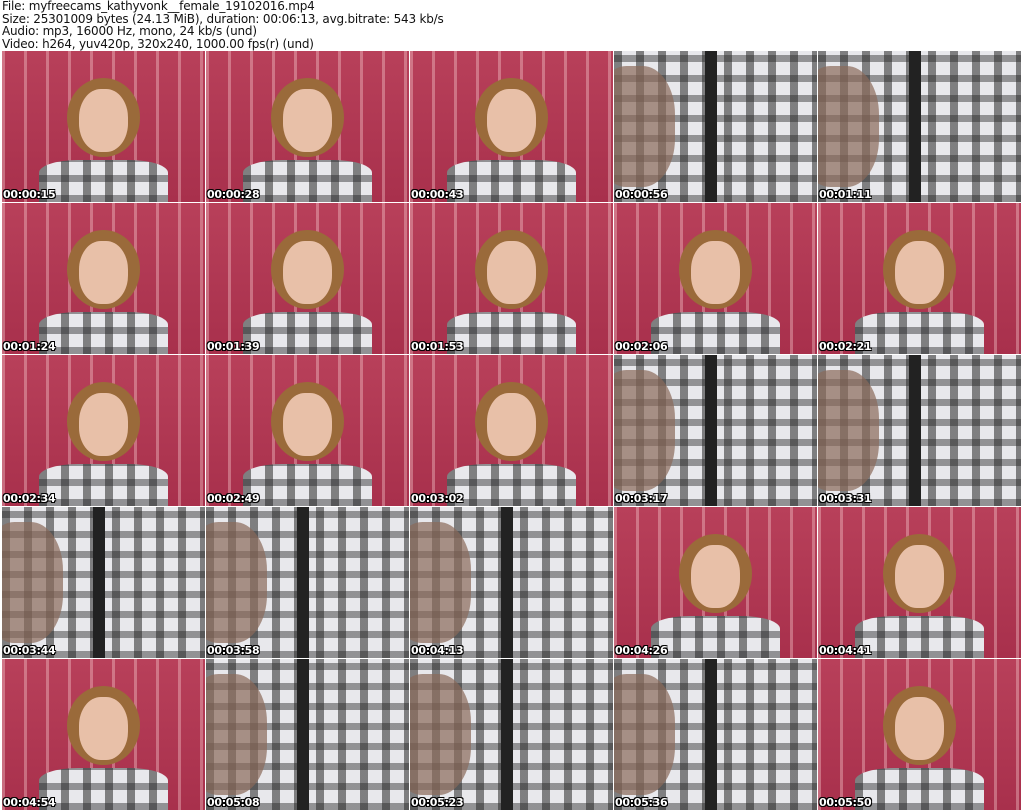  What do you see at coordinates (437, 650) in the screenshot?
I see `thumbnail-timestamp: 00:04:13` at bounding box center [437, 650].